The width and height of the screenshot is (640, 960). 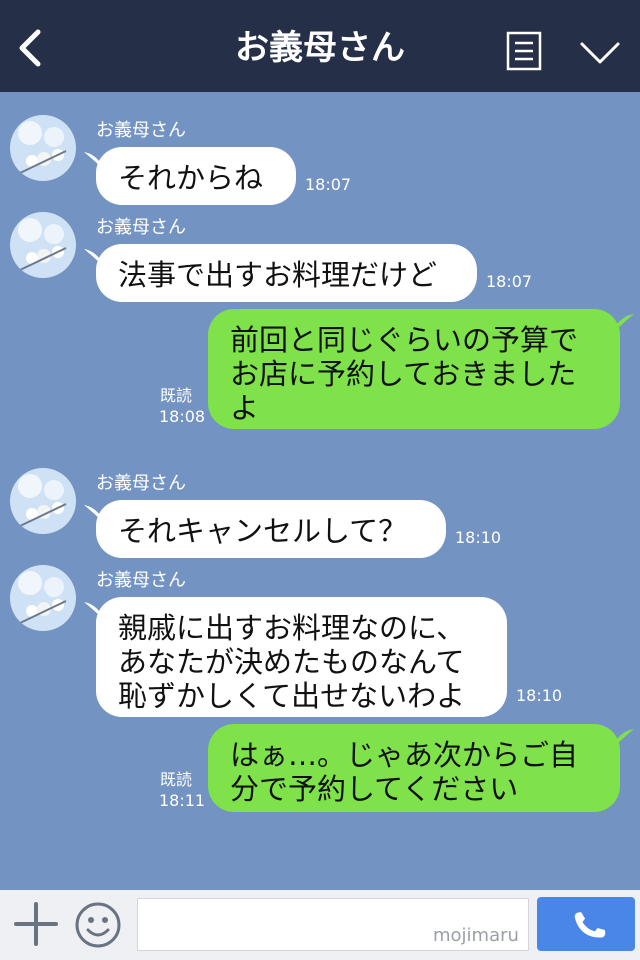 What do you see at coordinates (182, 416) in the screenshot?
I see `message-time: 18:08` at bounding box center [182, 416].